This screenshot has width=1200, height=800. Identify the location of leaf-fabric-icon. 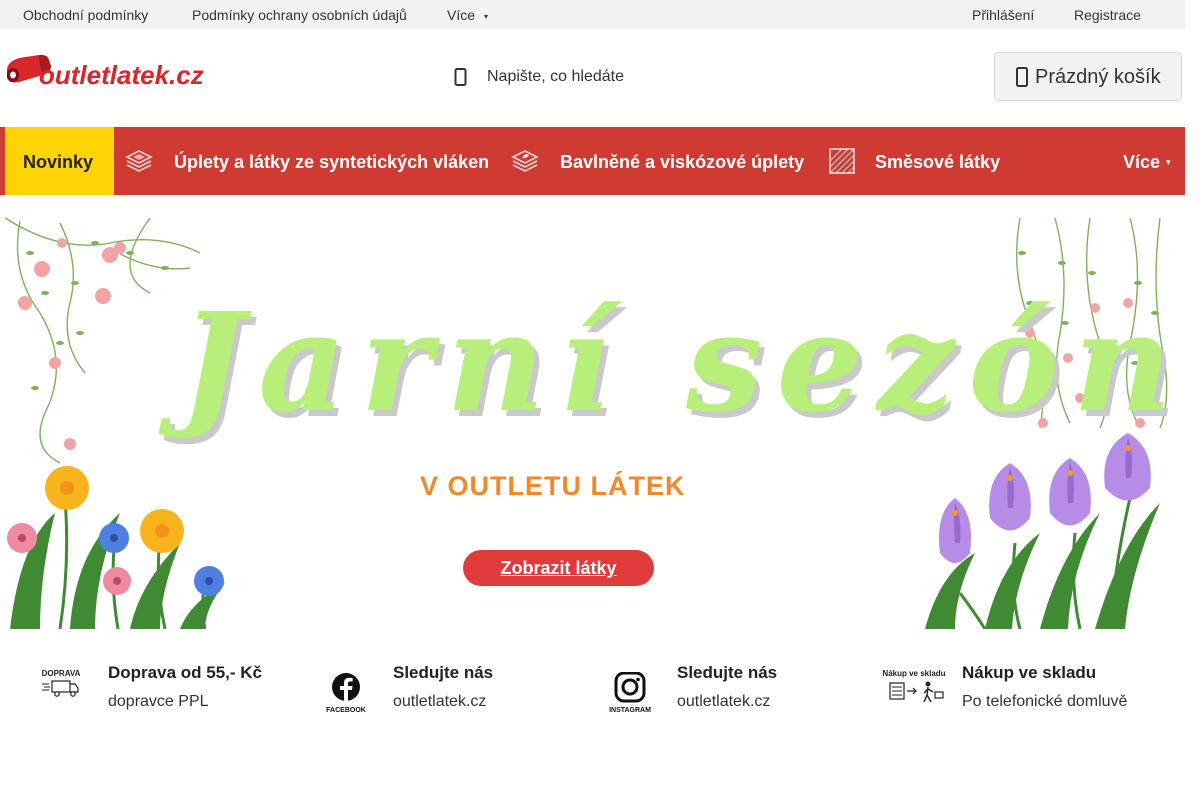
(525, 161).